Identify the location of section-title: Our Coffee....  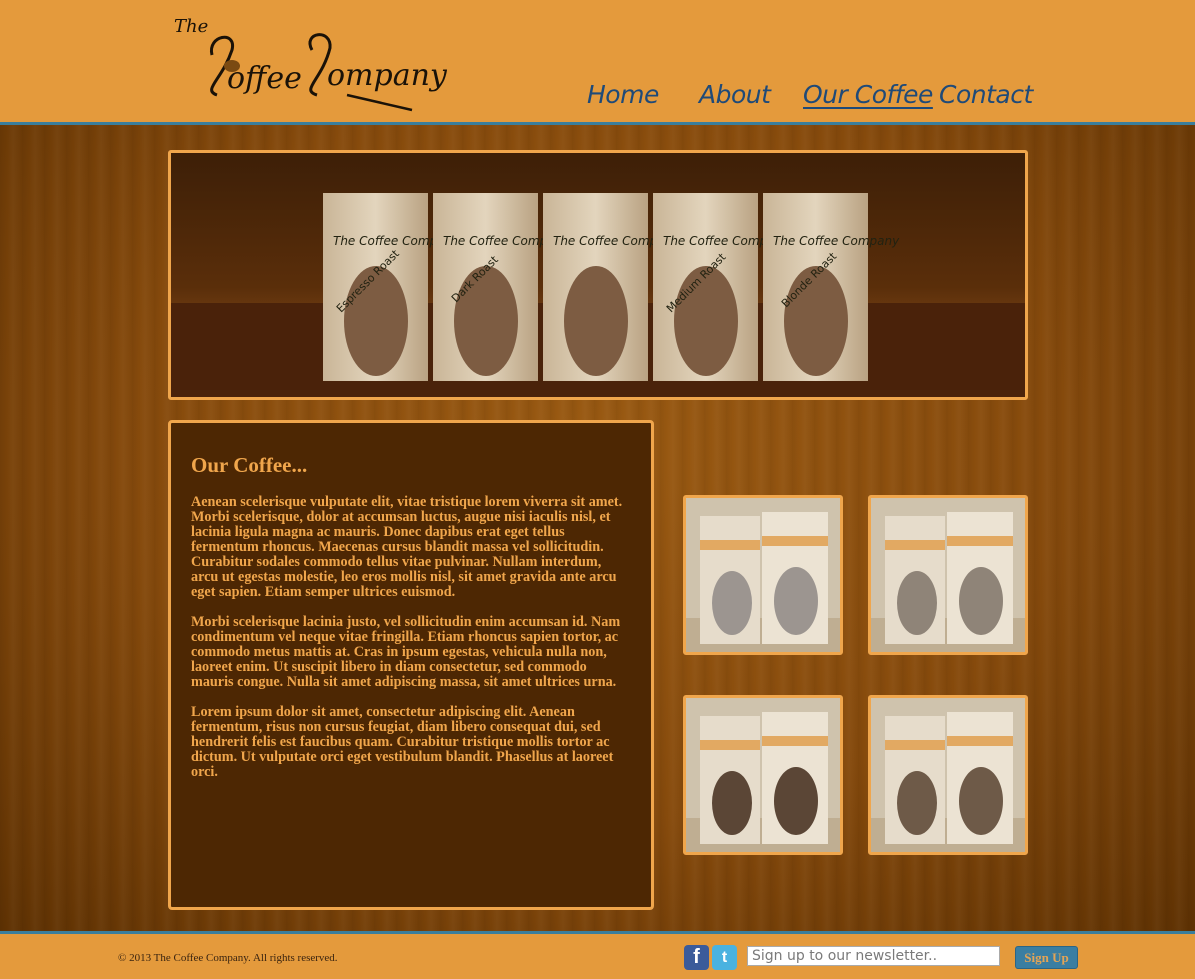
(249, 465).